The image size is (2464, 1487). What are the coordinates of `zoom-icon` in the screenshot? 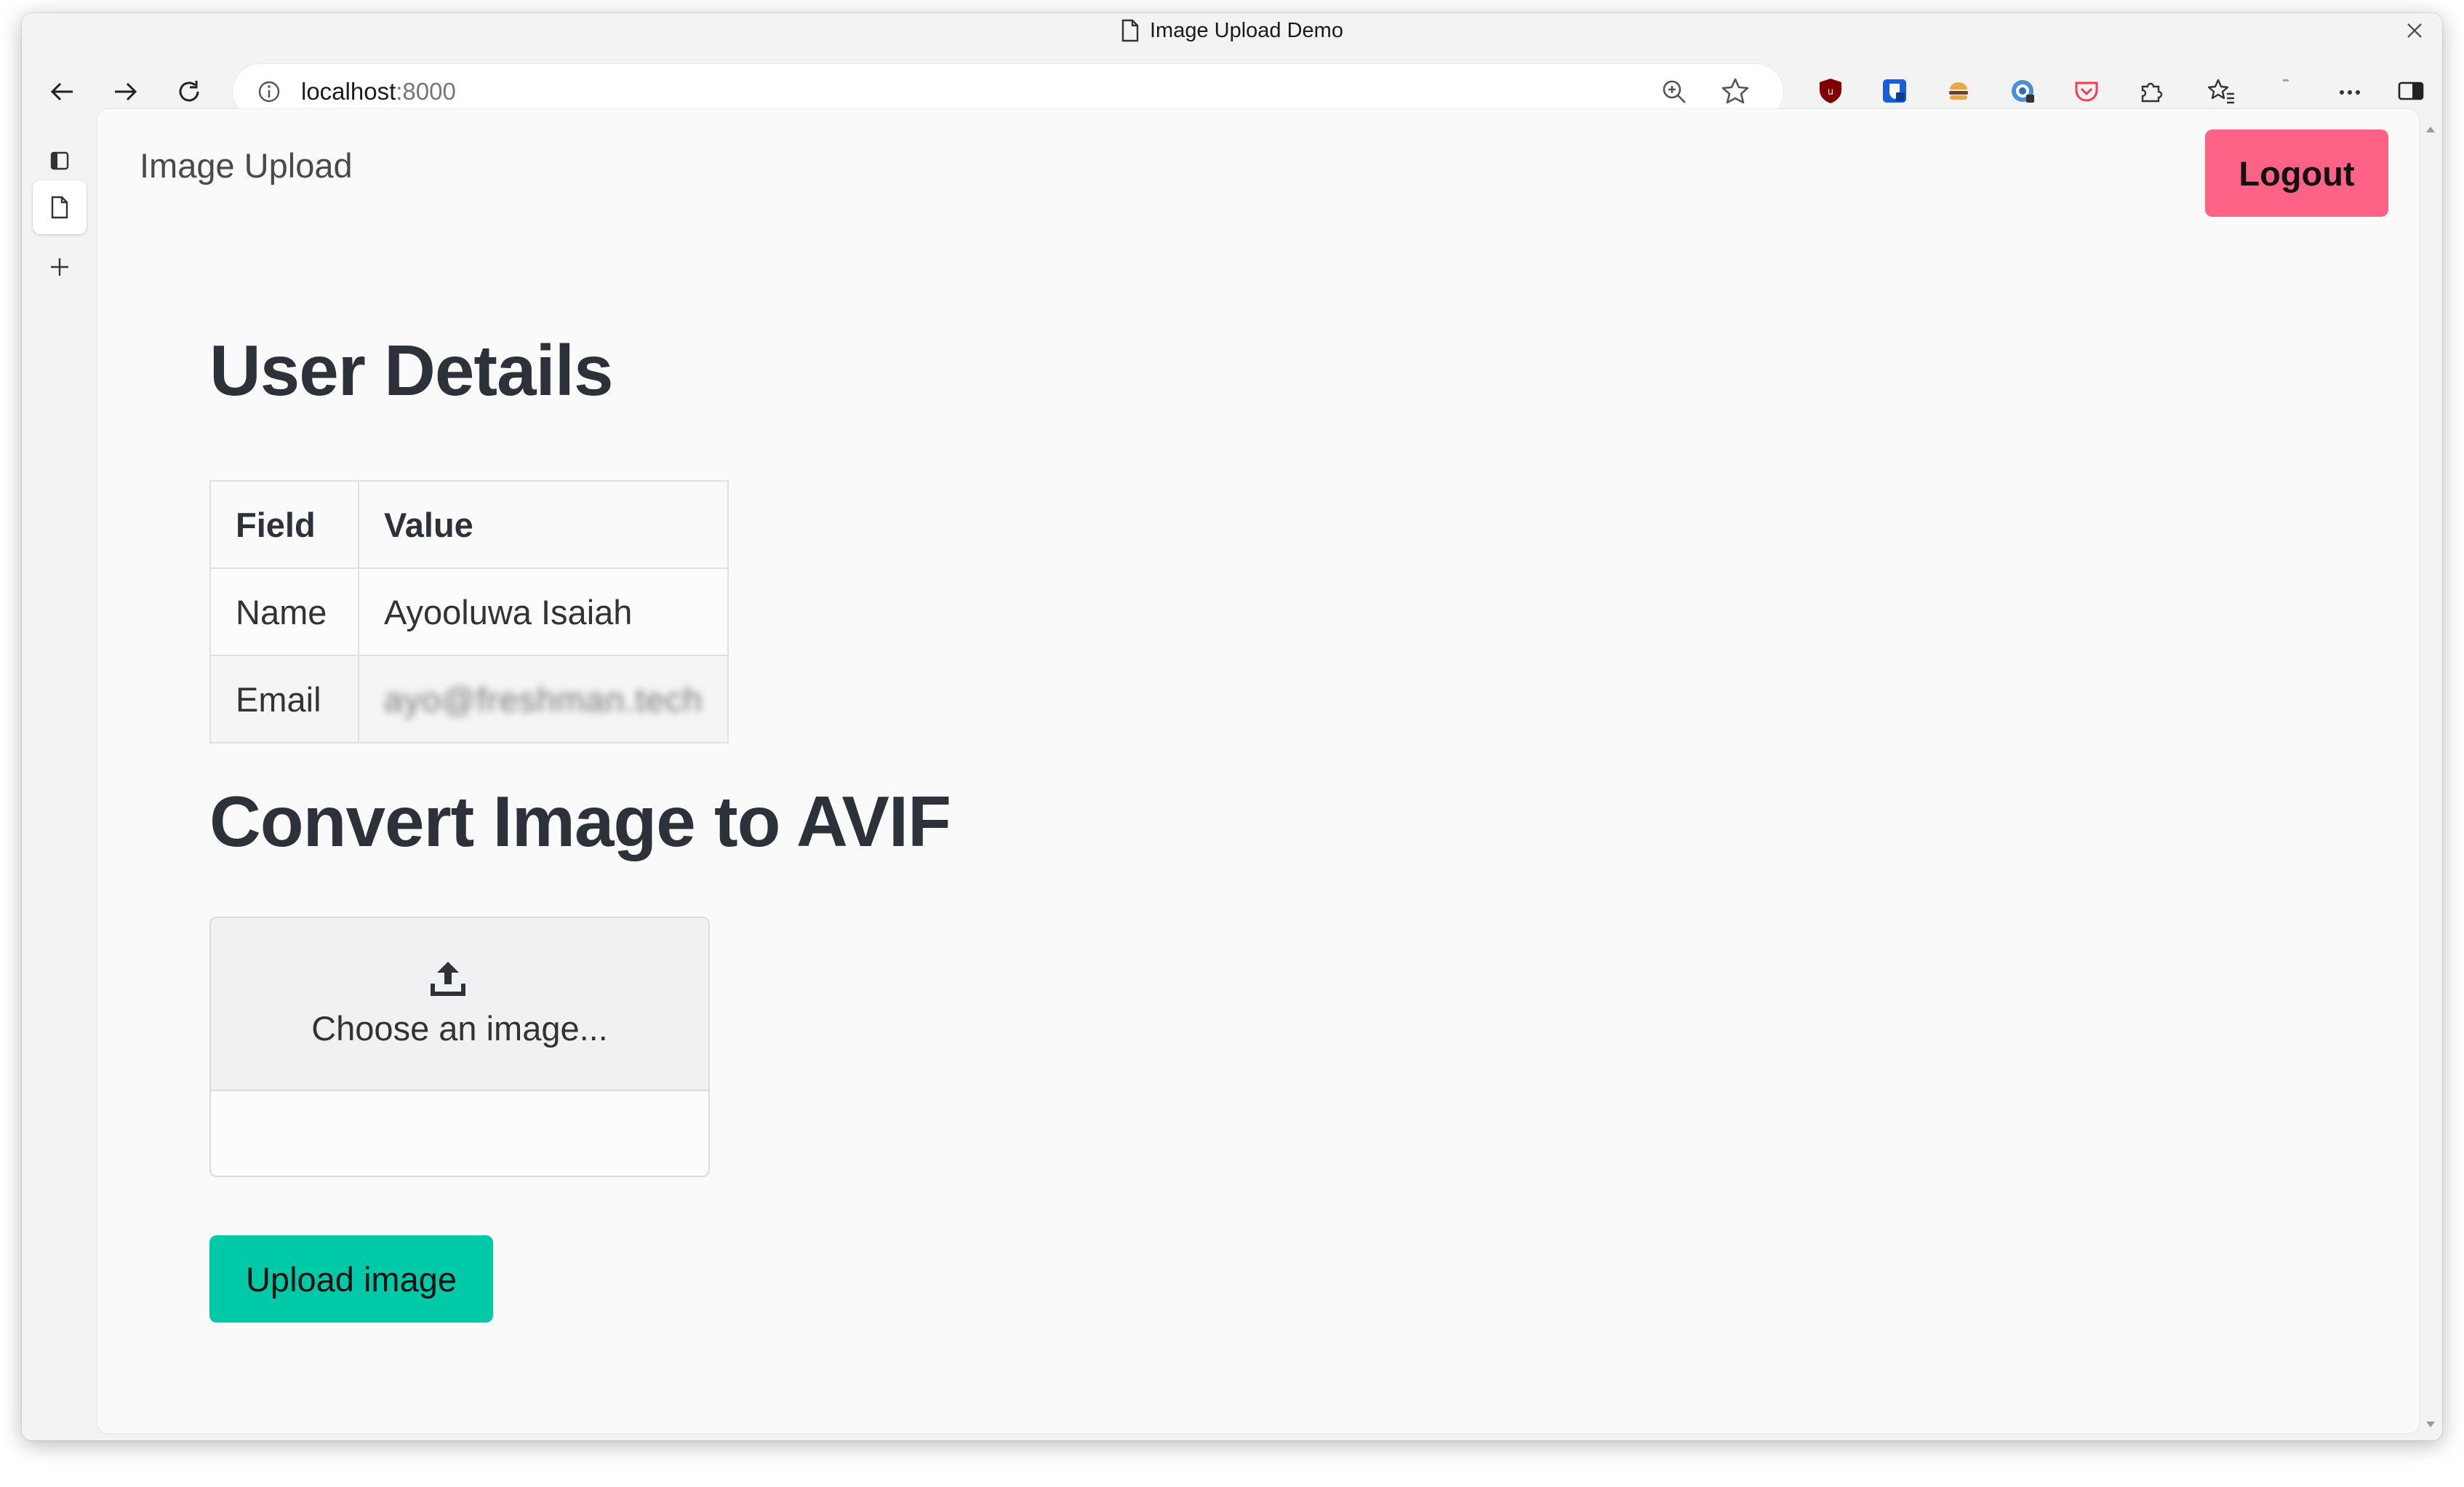 It's located at (1674, 91).